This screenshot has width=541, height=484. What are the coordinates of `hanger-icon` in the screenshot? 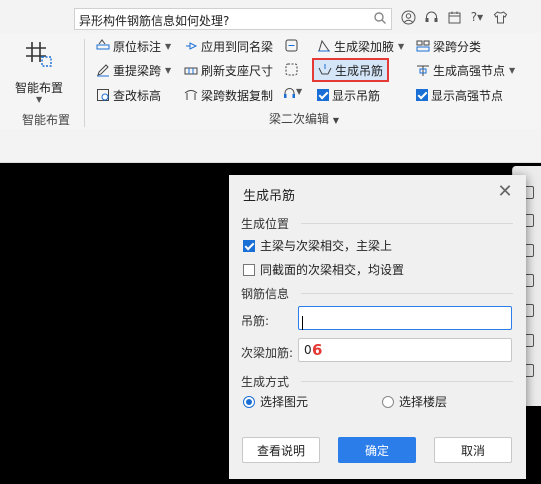 It's located at (325, 70).